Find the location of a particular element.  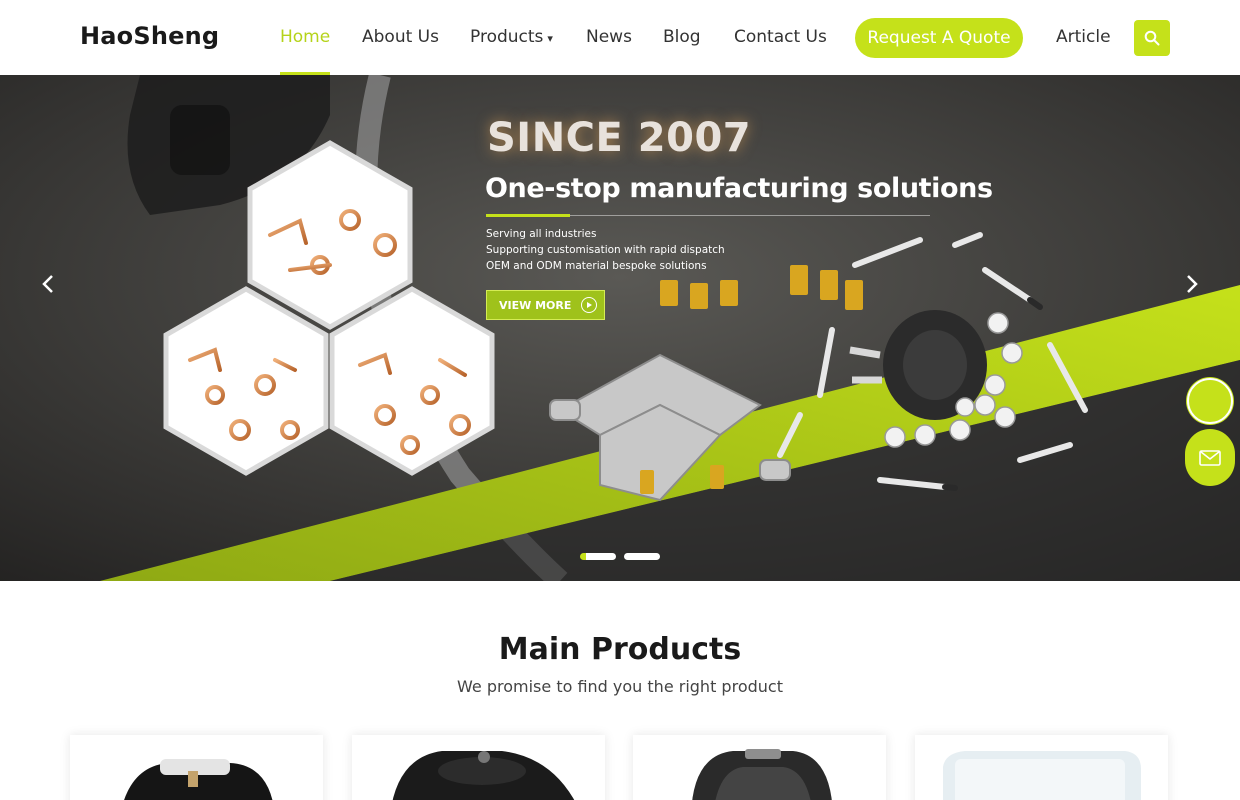

nav-news: News is located at coordinates (609, 37).